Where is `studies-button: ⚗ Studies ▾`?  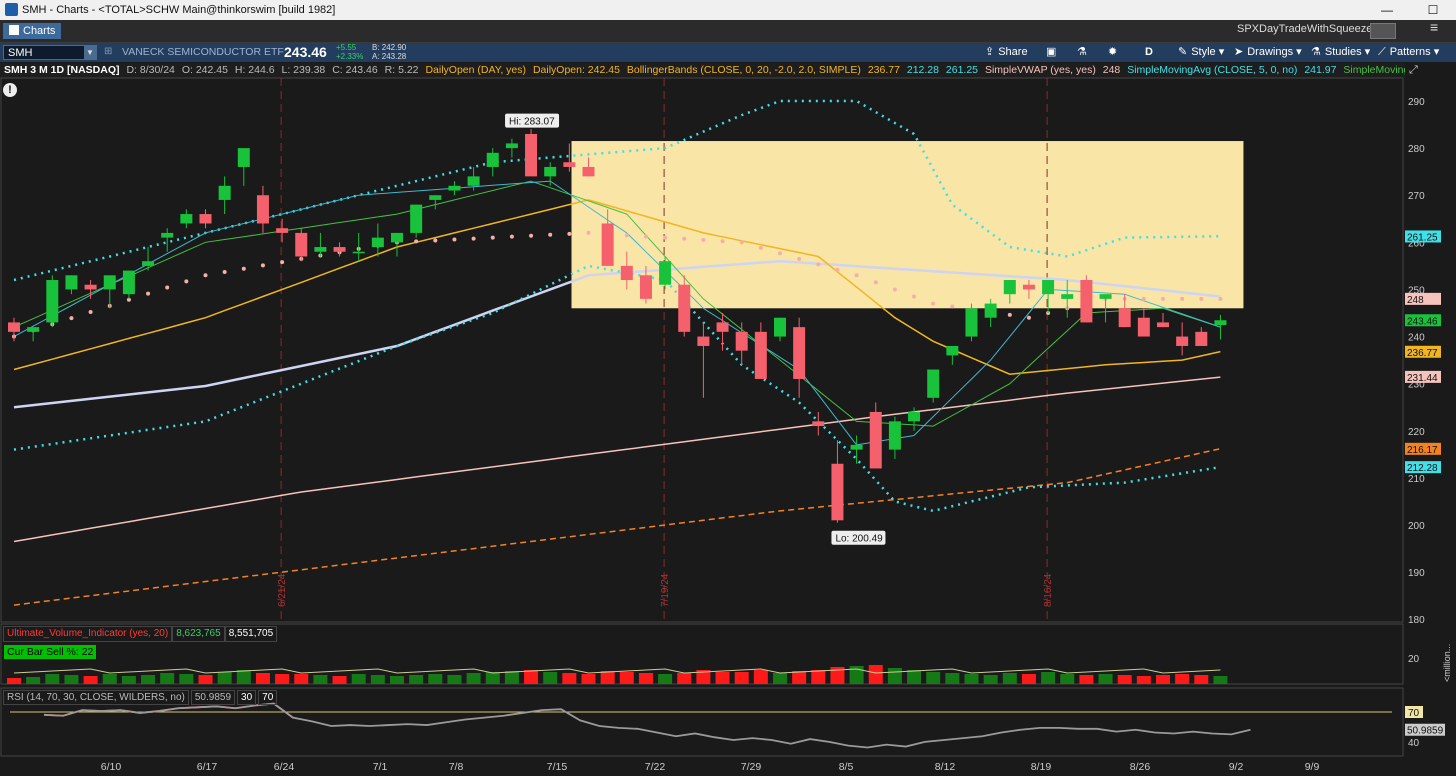 studies-button: ⚗ Studies ▾ is located at coordinates (1340, 52).